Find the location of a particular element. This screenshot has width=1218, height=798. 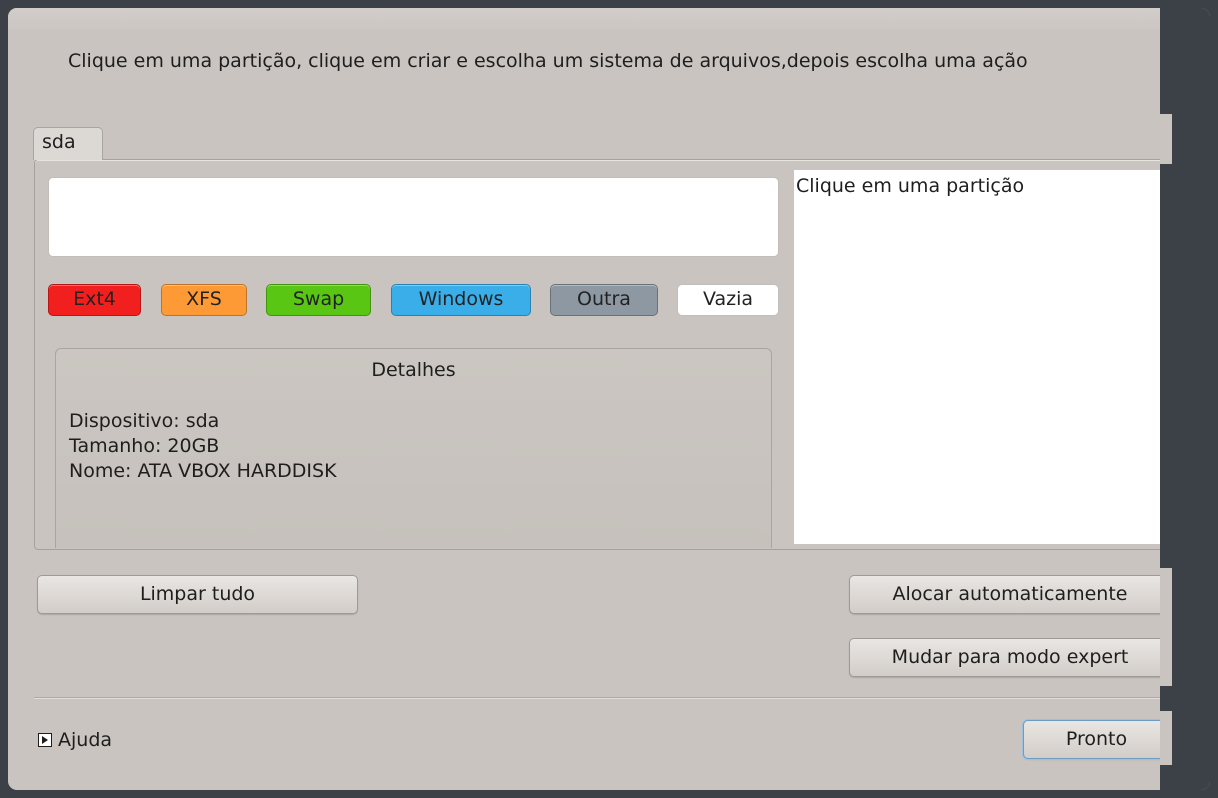

done-button: Pronto is located at coordinates (1096, 739).